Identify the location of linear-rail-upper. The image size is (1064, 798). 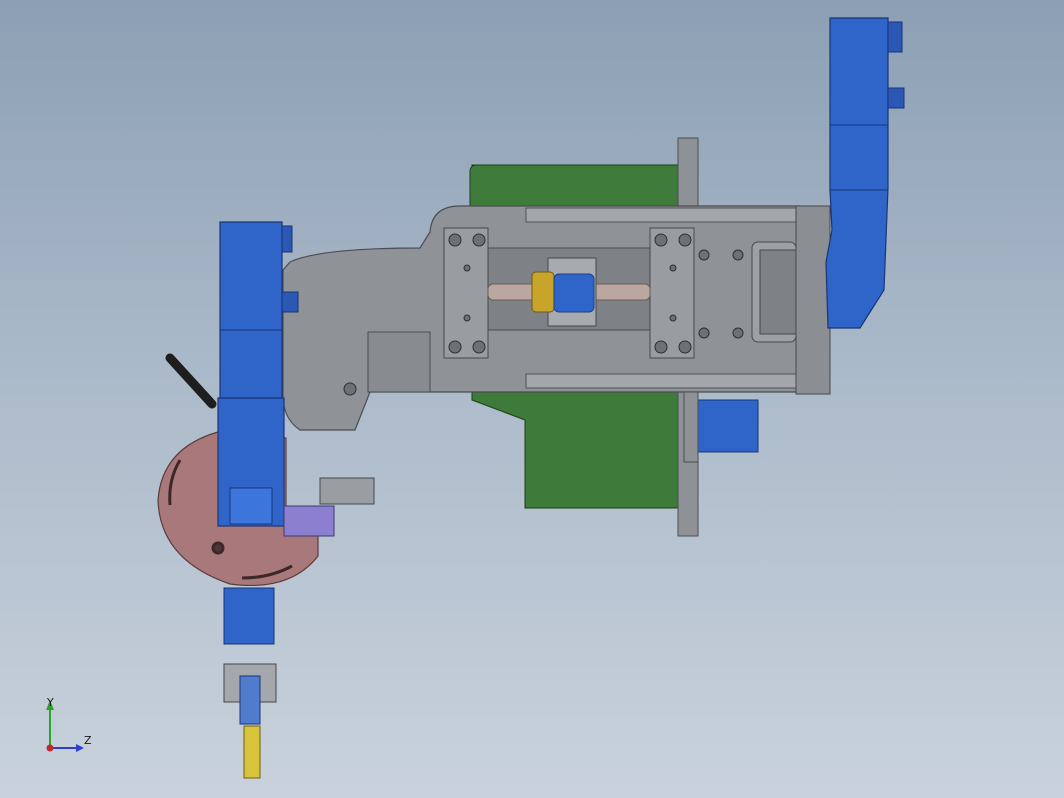
(662, 215).